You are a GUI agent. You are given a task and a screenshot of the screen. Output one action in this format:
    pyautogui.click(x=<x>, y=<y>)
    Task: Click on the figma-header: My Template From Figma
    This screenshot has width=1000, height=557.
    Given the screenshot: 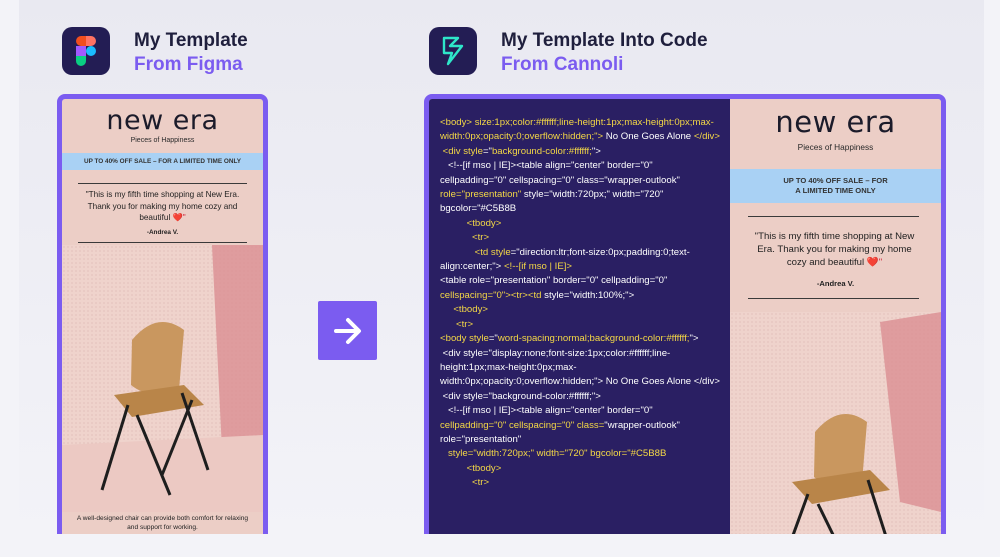 What is the action you would take?
    pyautogui.click(x=155, y=52)
    